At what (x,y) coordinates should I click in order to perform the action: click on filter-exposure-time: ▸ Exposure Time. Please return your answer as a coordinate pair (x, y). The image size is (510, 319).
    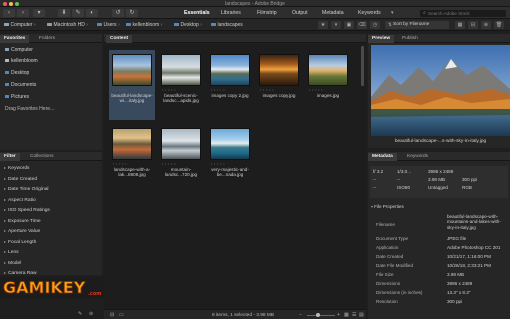
    Looking at the image, I should click on (22, 221).